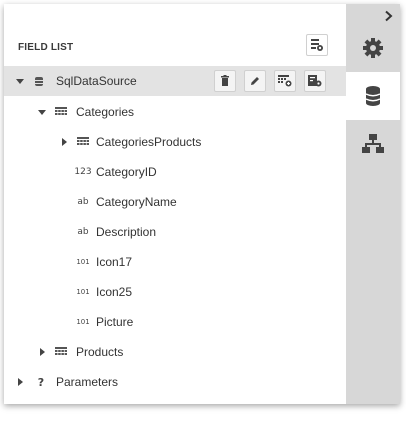 This screenshot has height=423, width=406. I want to click on tree-label-categories: Categories, so click(105, 112).